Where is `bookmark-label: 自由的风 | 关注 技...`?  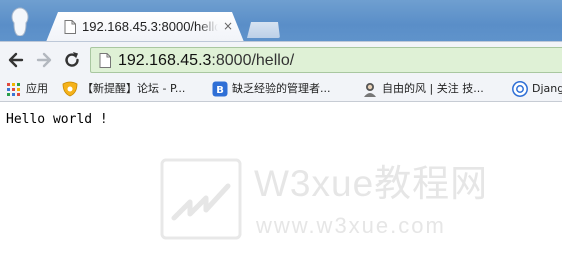
bookmark-label: 自由的风 | 关注 技... is located at coordinates (433, 88).